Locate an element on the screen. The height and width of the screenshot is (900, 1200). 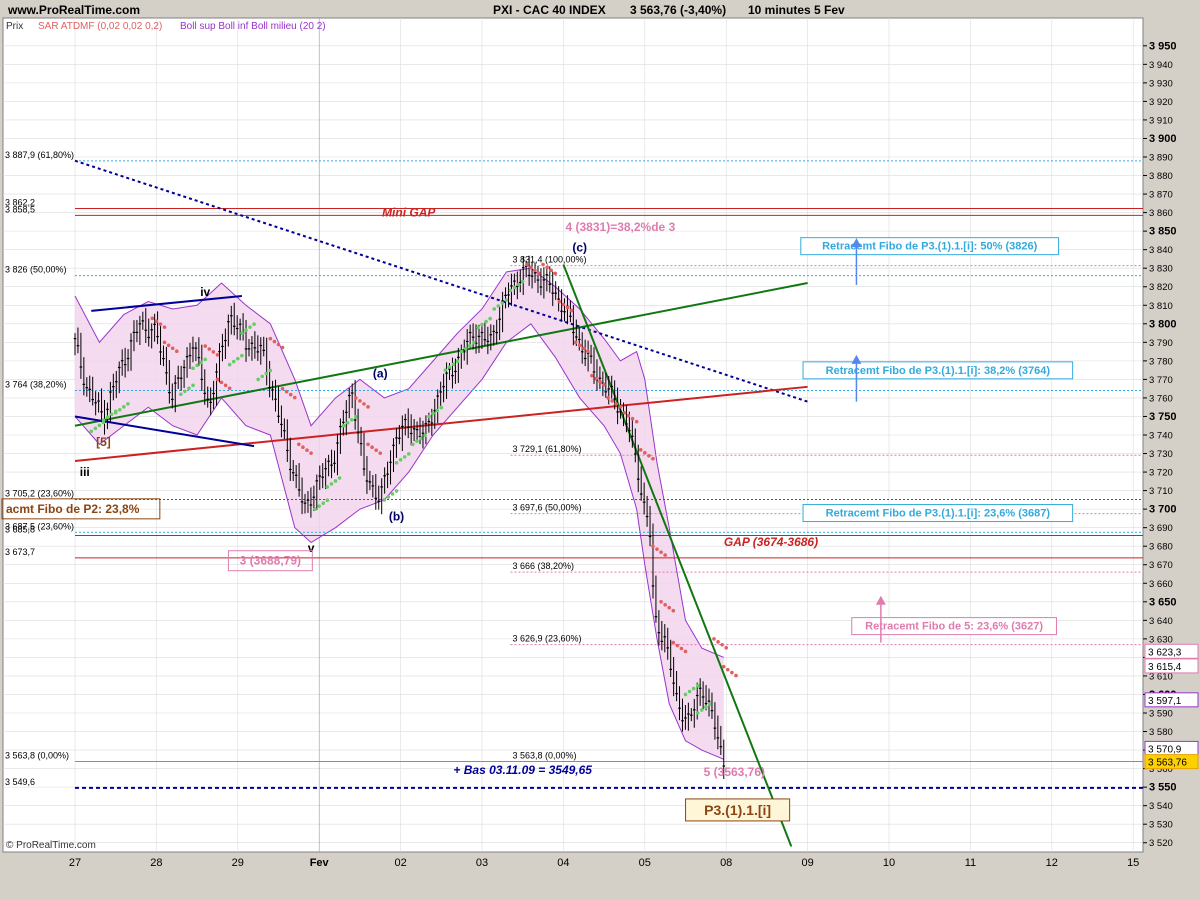
legend-price: Prix is located at coordinates (14, 26).